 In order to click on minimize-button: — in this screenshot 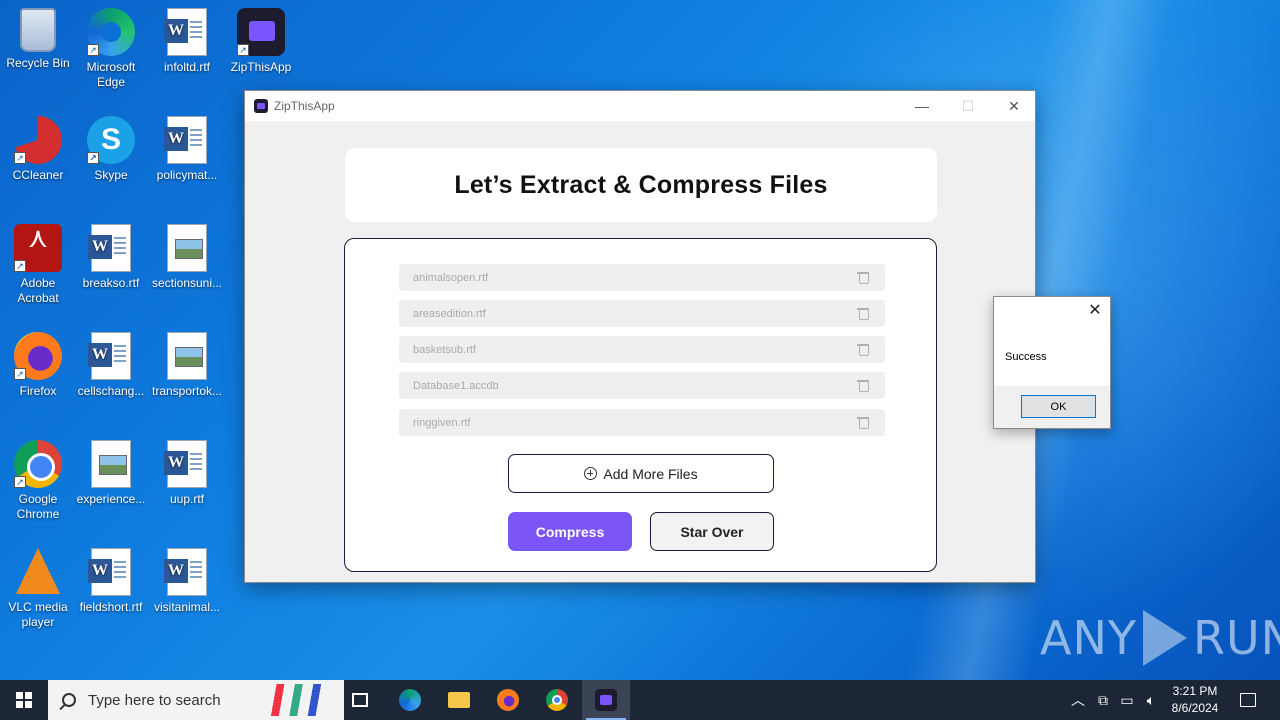, I will do `click(922, 106)`.